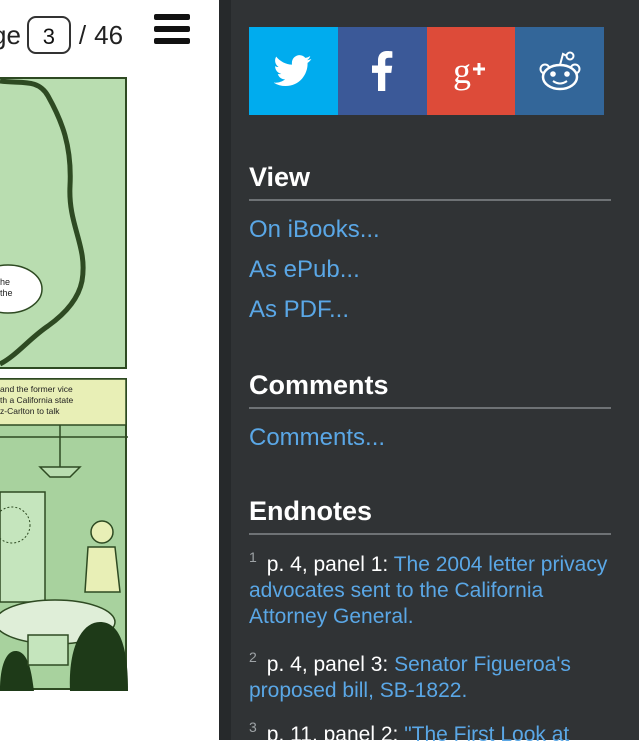  I want to click on endnote-number: 1, so click(253, 557).